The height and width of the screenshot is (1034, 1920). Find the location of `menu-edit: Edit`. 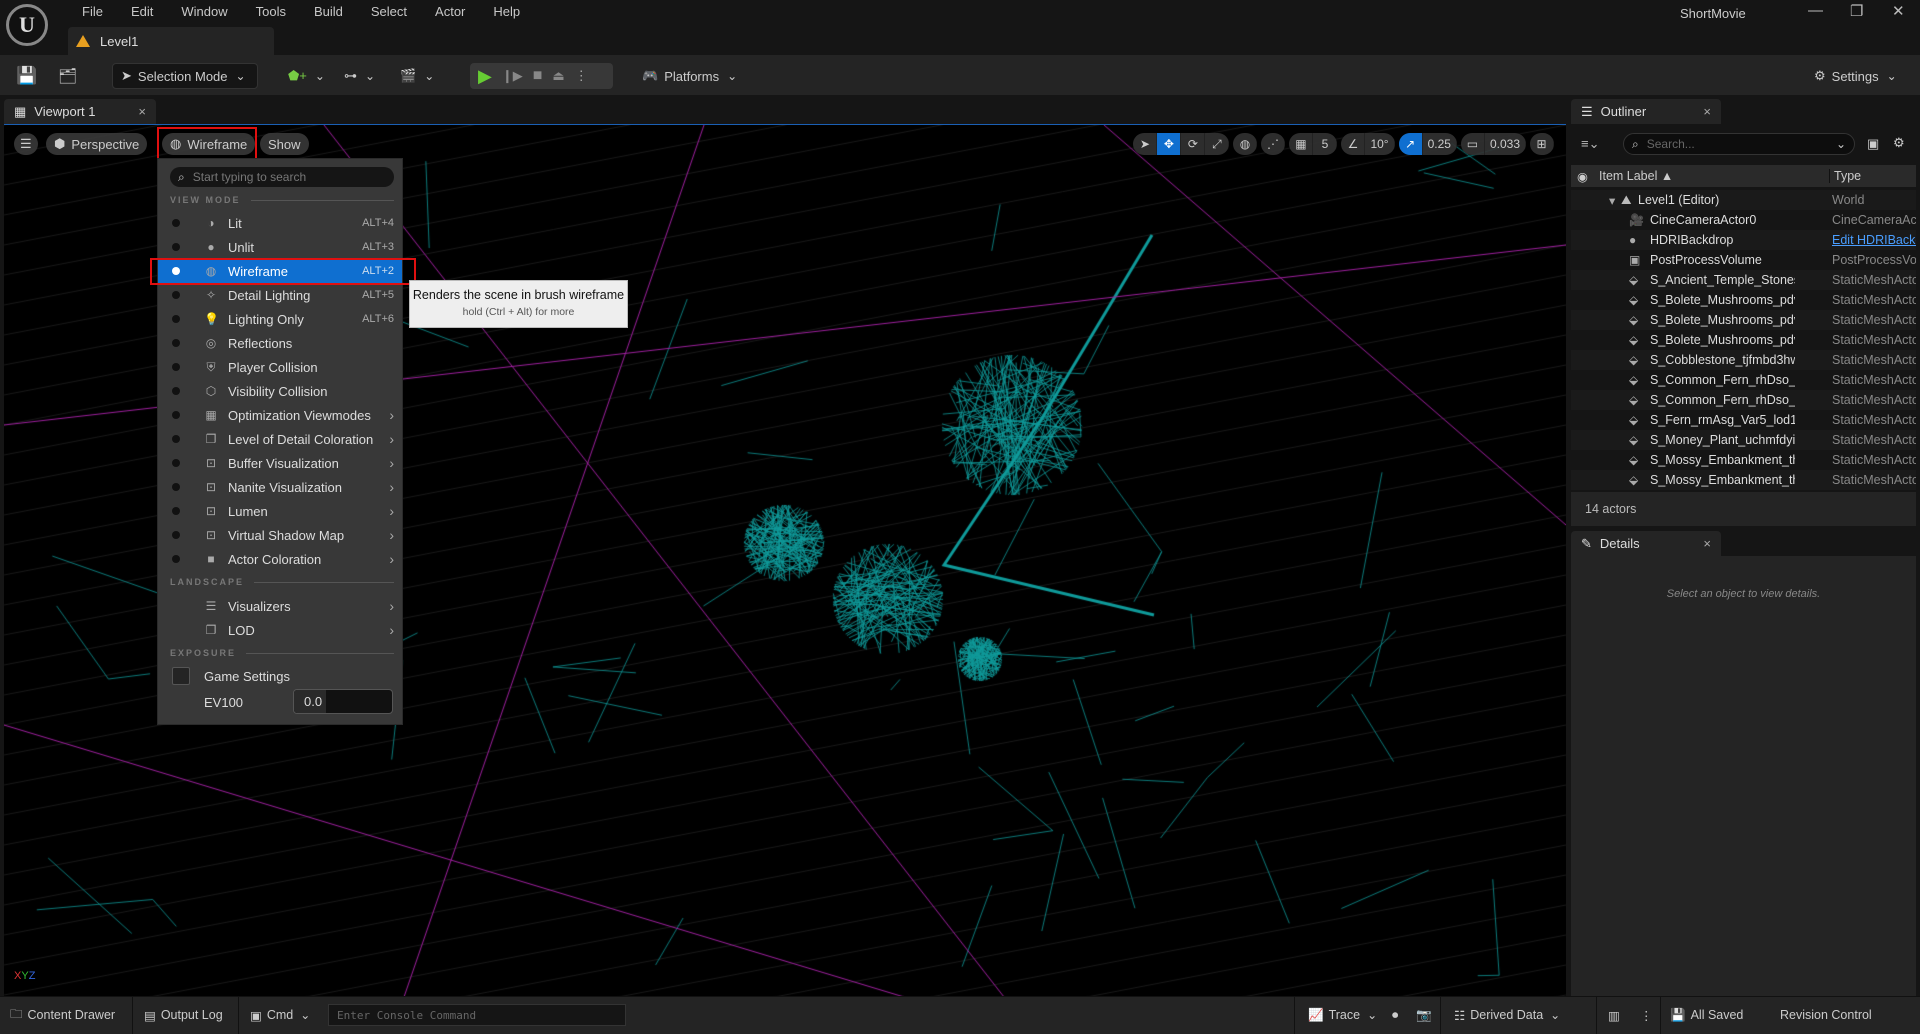

menu-edit: Edit is located at coordinates (142, 11).